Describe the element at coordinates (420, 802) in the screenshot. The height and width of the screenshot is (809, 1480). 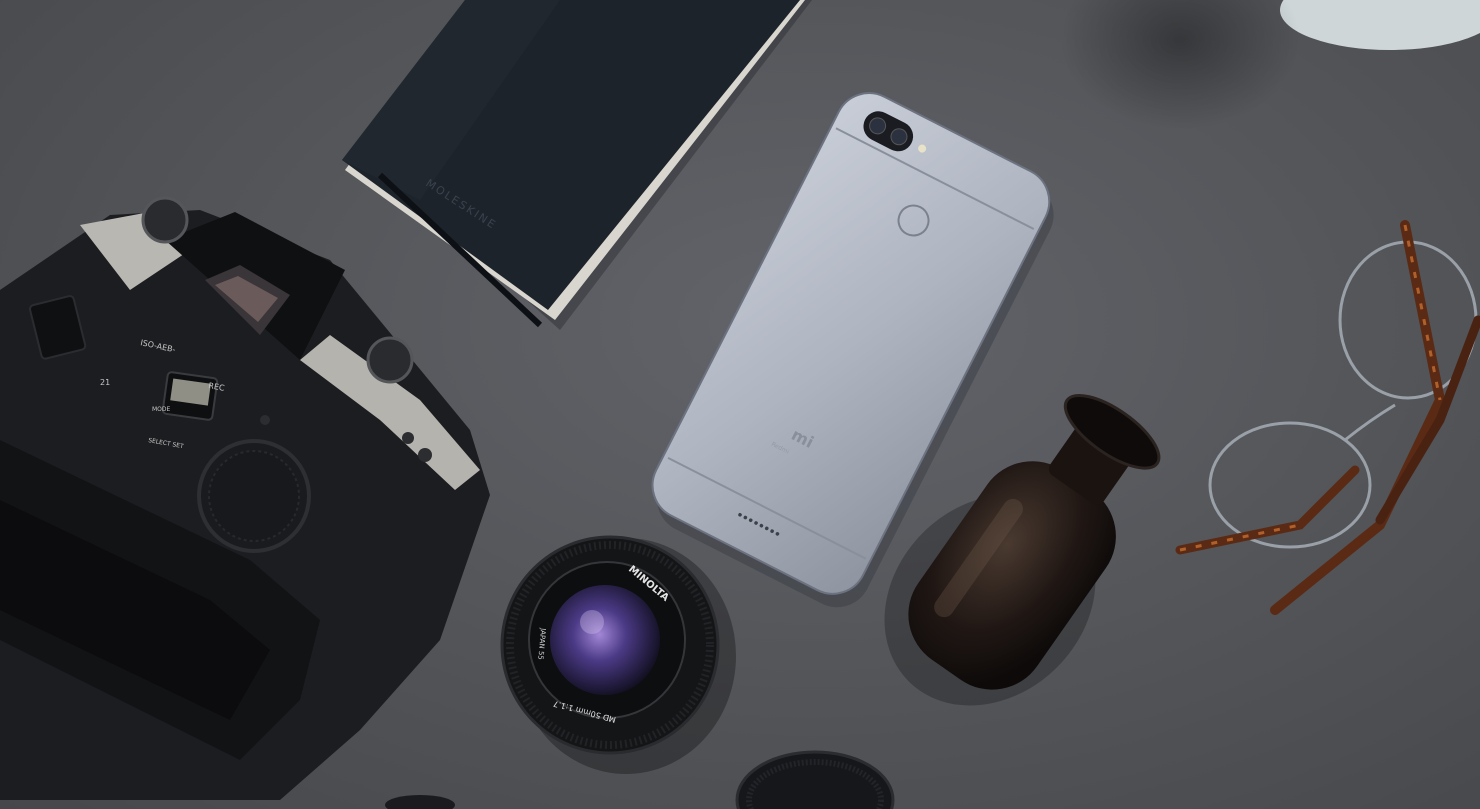
I see `small-object` at that location.